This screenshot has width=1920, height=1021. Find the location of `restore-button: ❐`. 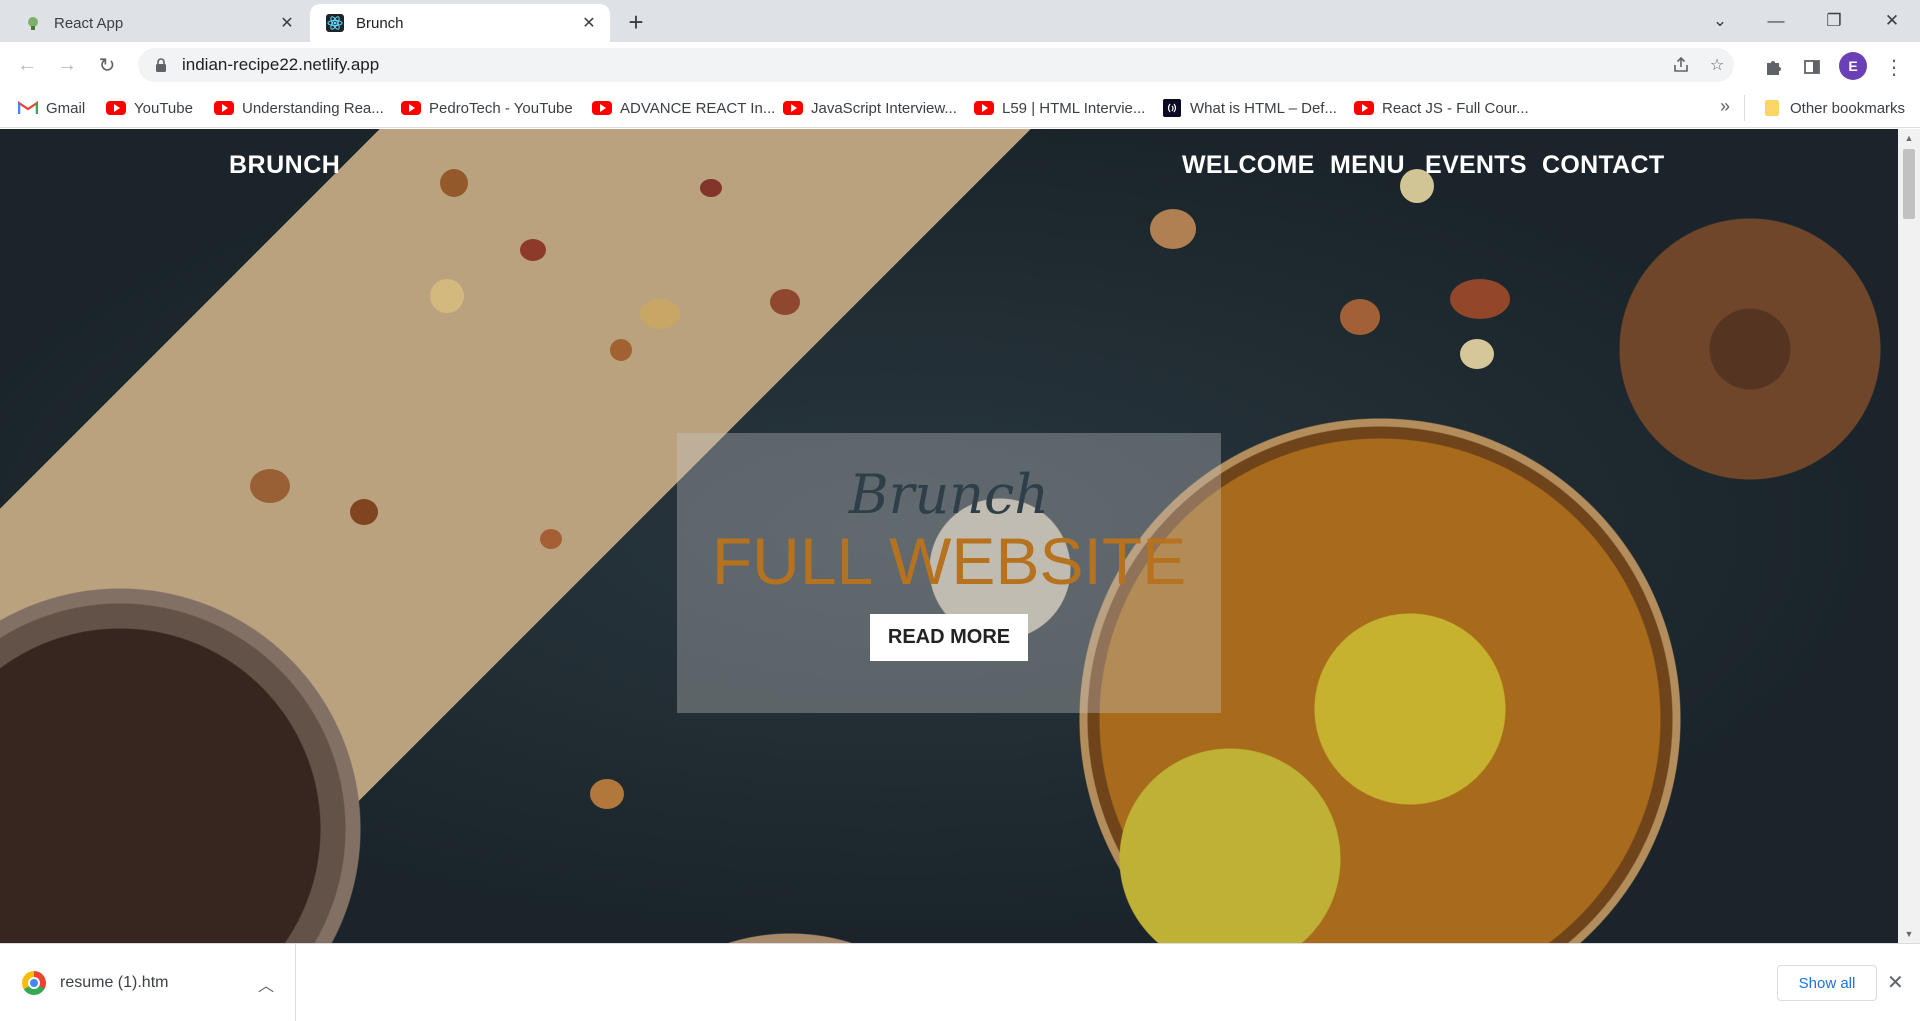

restore-button: ❐ is located at coordinates (1834, 21).